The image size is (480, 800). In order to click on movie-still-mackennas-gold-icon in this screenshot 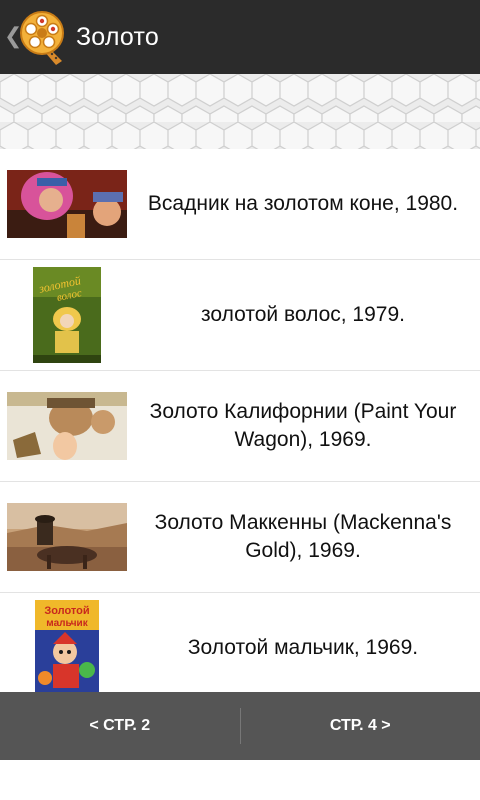, I will do `click(67, 537)`.